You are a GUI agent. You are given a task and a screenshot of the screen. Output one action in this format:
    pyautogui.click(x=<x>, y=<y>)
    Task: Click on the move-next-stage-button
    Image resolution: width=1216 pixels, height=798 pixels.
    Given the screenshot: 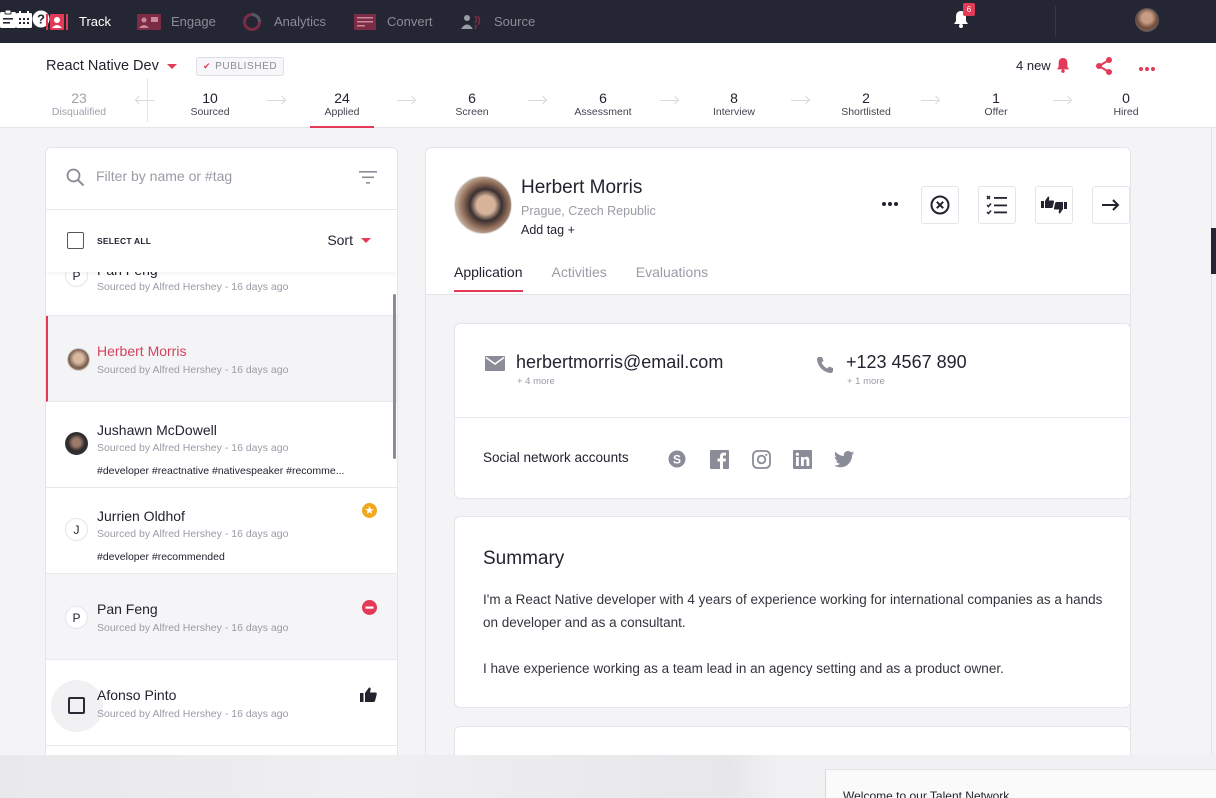 What is the action you would take?
    pyautogui.click(x=1111, y=205)
    